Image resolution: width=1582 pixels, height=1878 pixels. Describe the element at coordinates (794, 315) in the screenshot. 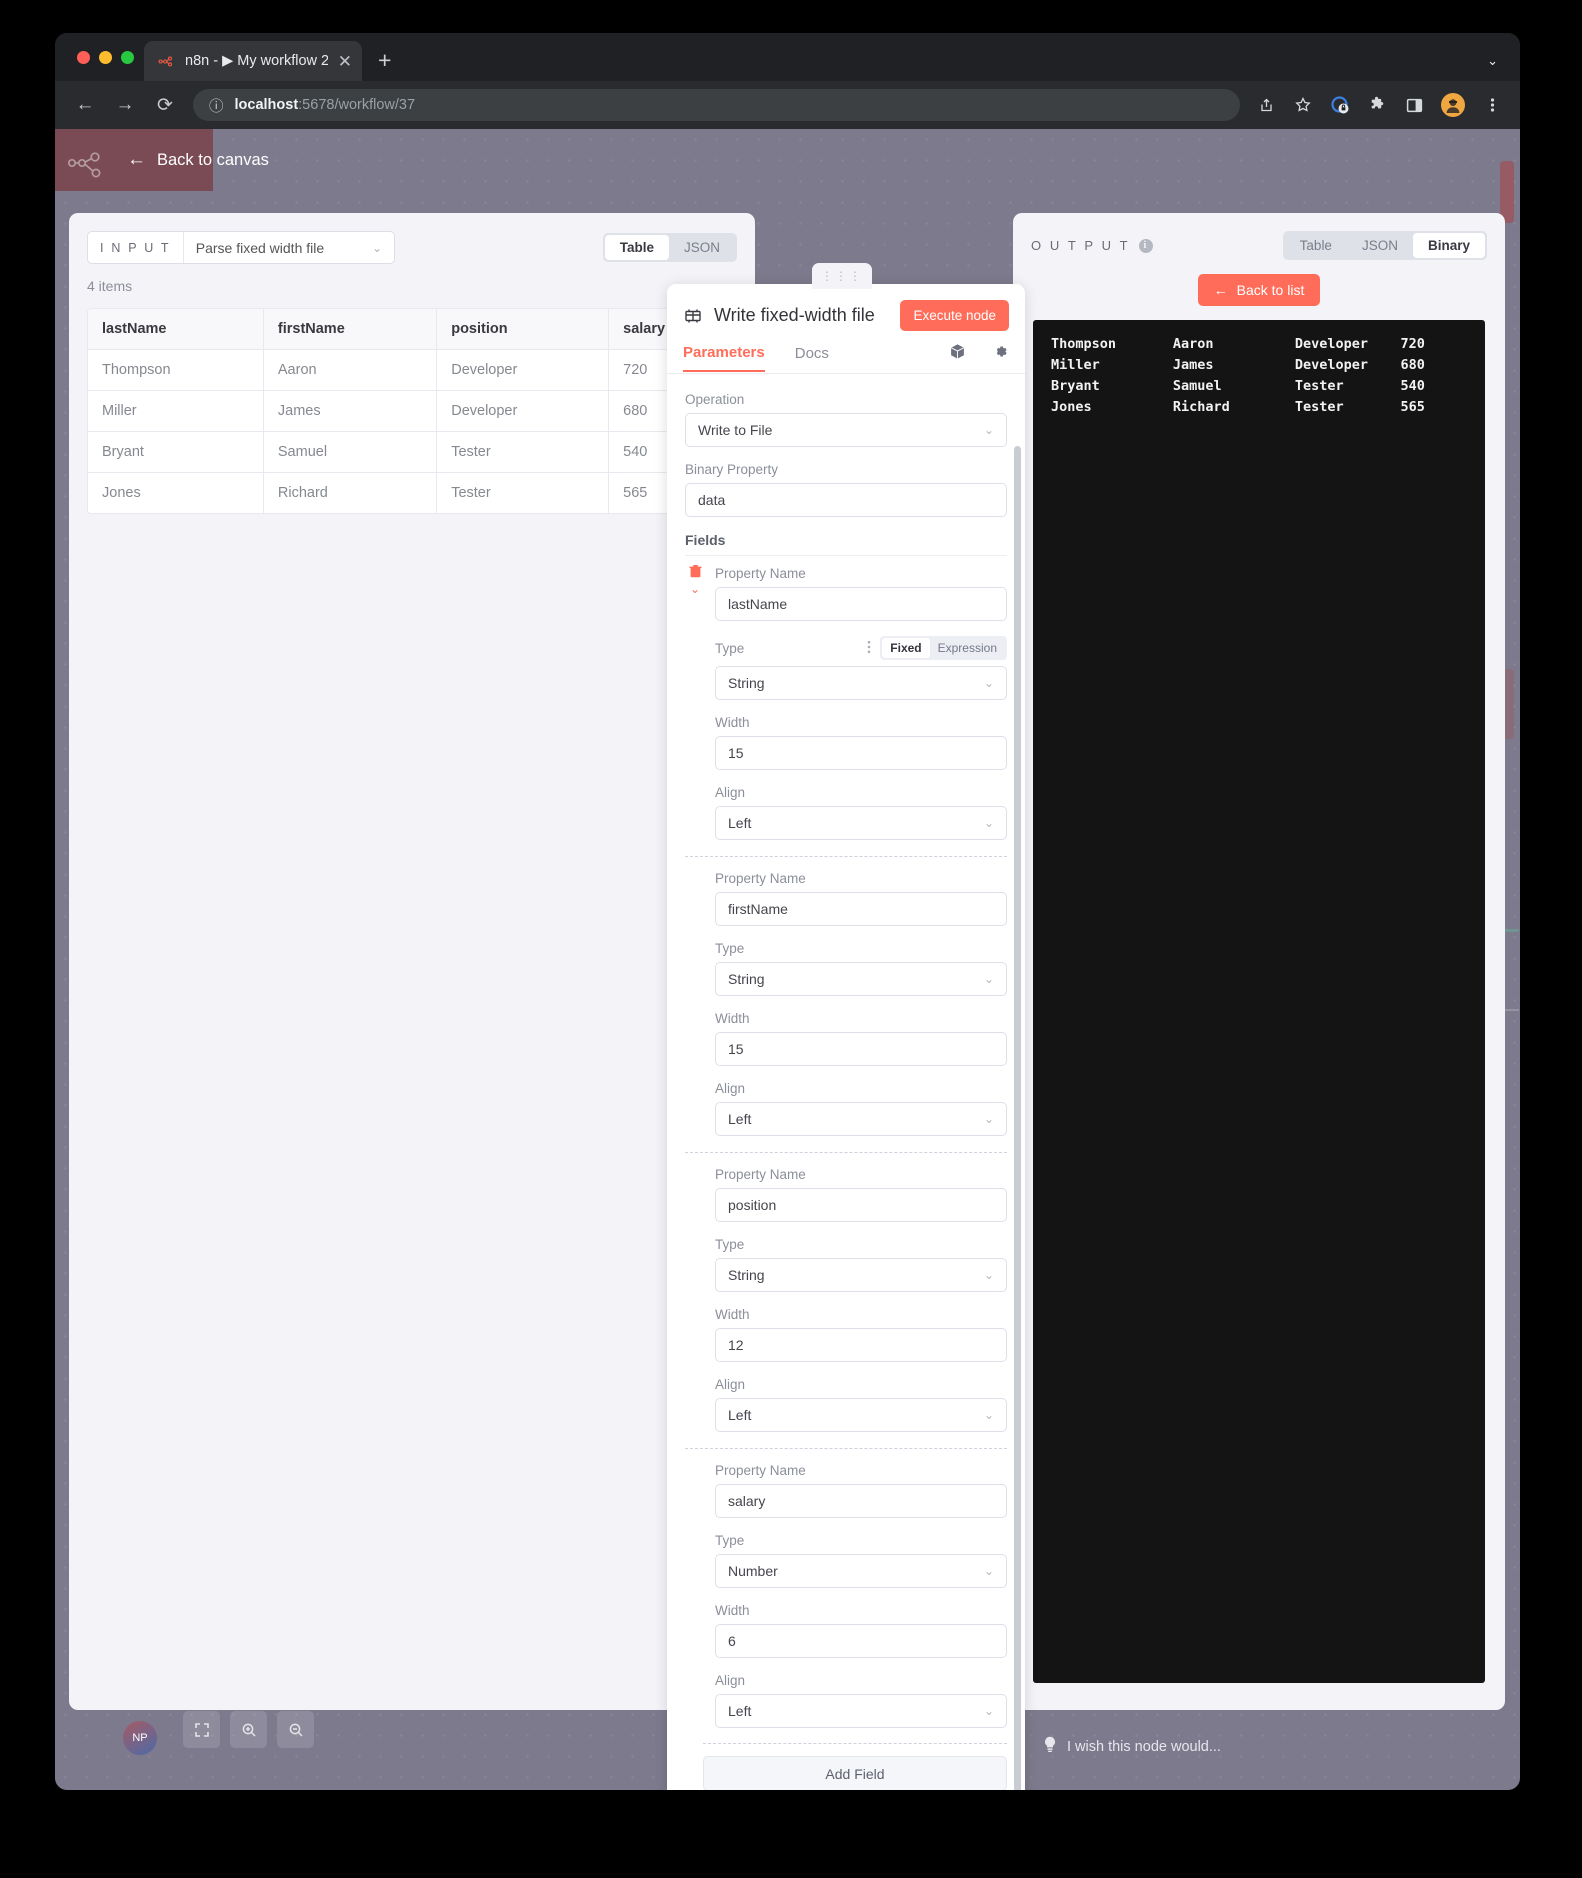

I see `ndv-node-title: Write fixed-width file` at that location.